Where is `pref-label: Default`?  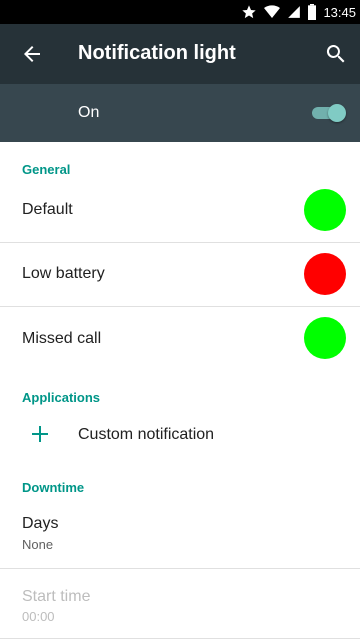 pref-label: Default is located at coordinates (47, 209).